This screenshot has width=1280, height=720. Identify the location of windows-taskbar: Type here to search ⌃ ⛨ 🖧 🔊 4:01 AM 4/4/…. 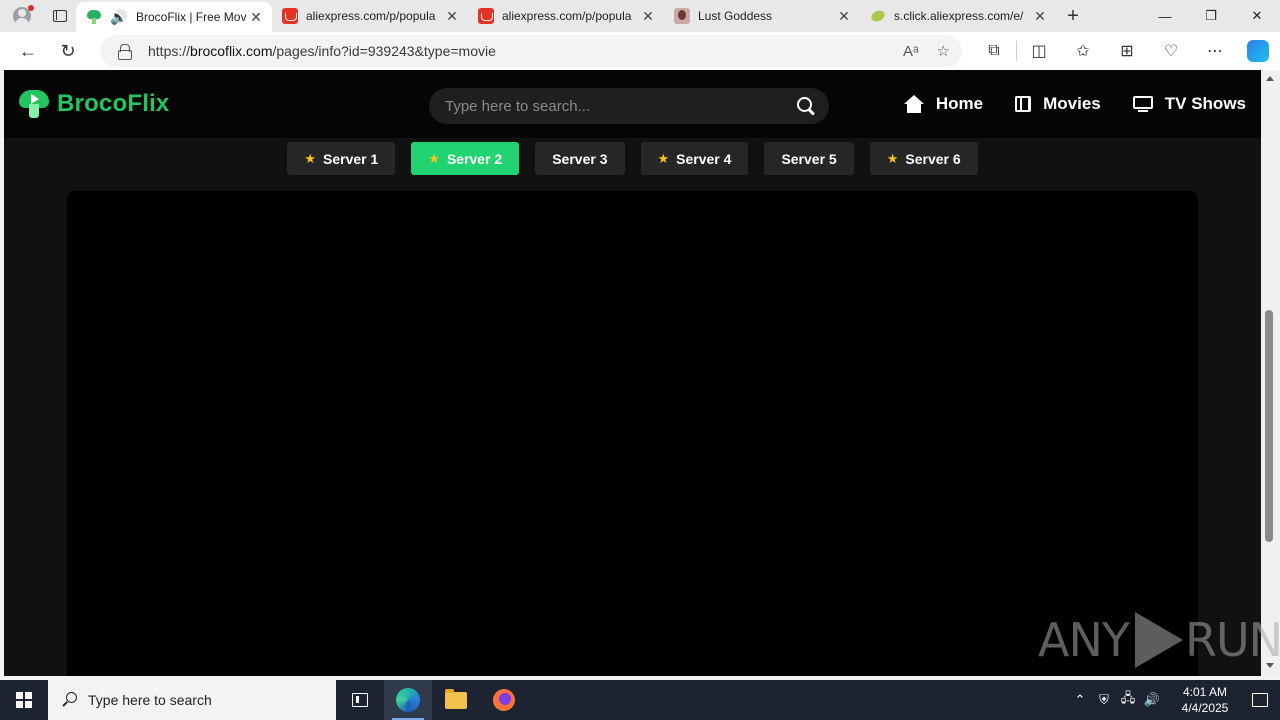
(640, 700).